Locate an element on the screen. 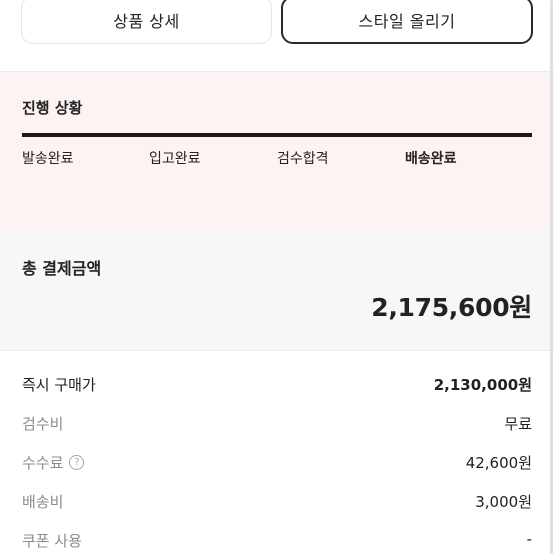  row-label: 배송비 is located at coordinates (43, 502).